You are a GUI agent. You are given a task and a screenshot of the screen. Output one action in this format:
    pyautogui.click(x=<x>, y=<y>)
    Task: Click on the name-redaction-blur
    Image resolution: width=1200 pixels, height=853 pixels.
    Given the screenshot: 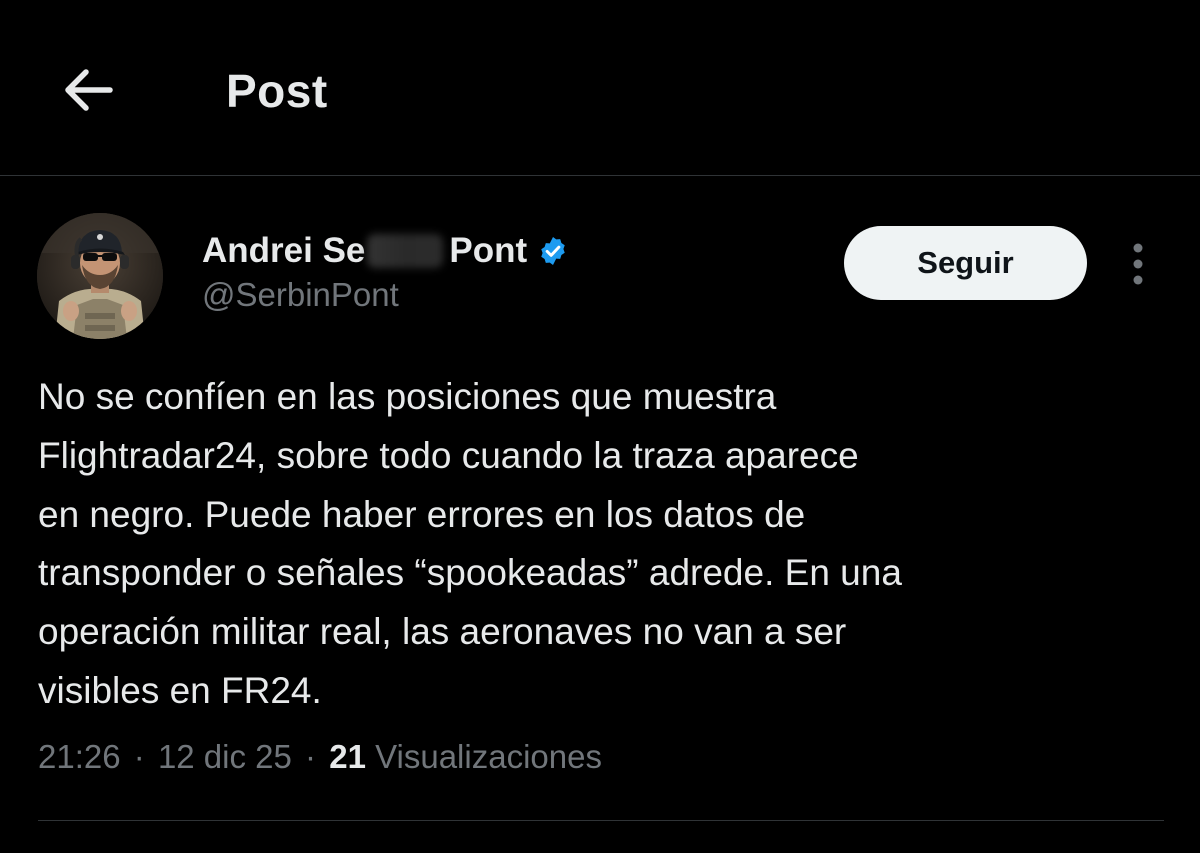 What is the action you would take?
    pyautogui.click(x=405, y=251)
    